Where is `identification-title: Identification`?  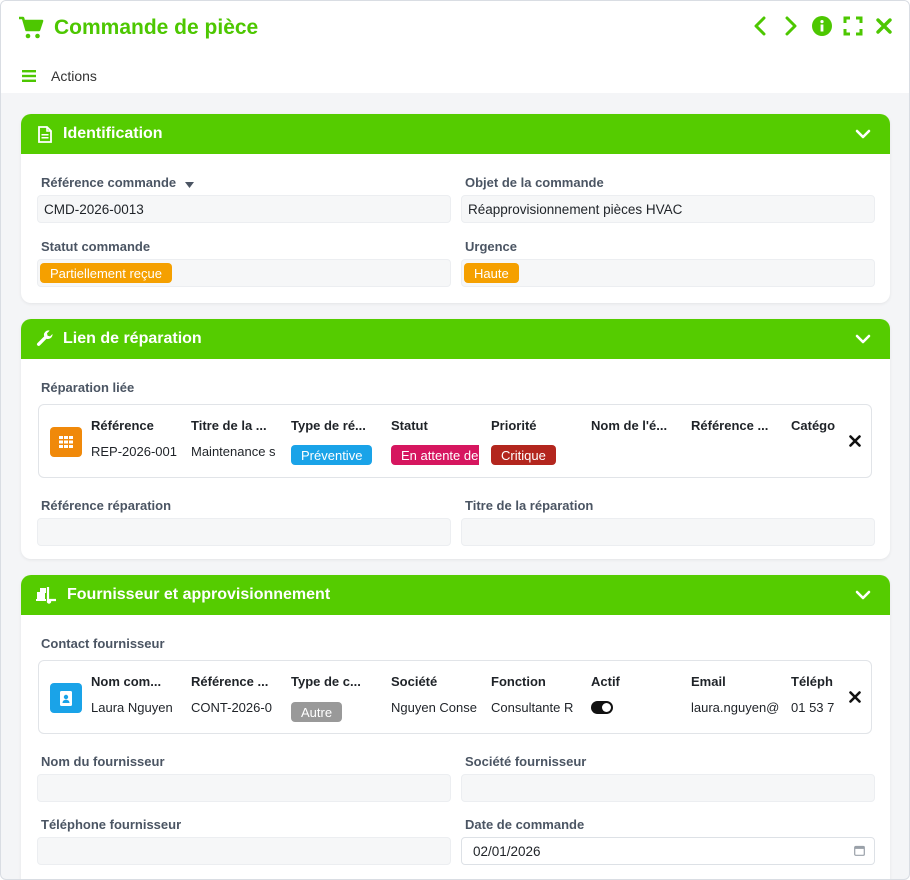 identification-title: Identification is located at coordinates (113, 133).